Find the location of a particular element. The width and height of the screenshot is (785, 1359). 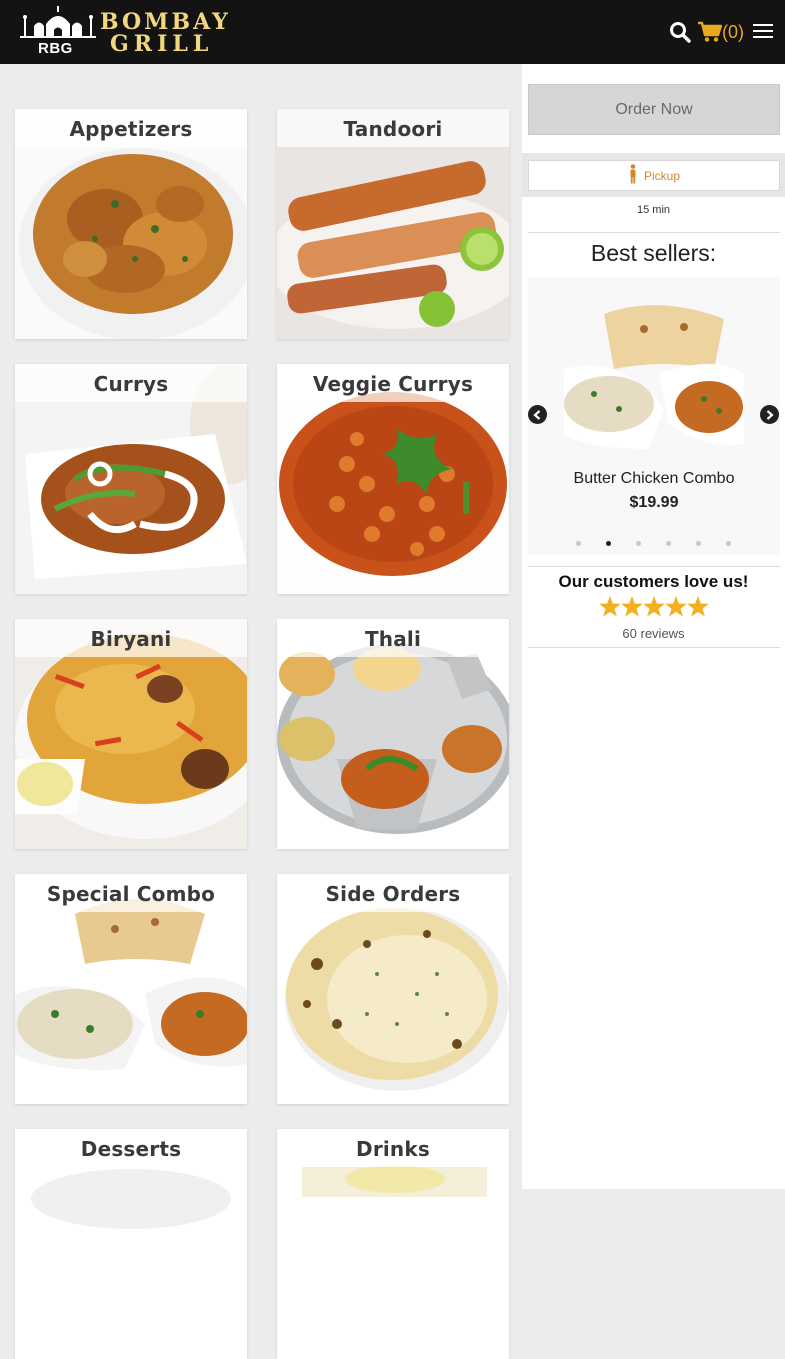

best-seller-price: $19.99 is located at coordinates (654, 502).